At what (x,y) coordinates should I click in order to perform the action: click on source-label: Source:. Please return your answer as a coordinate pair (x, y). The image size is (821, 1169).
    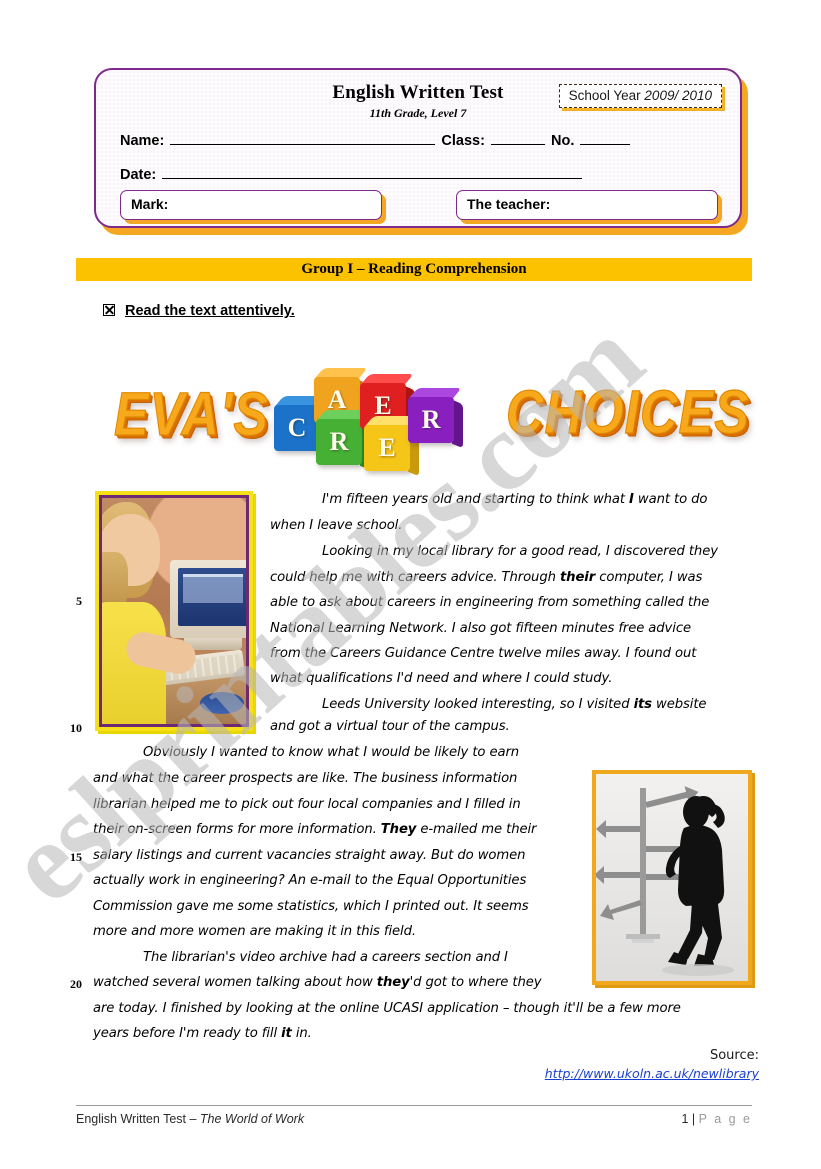
    Looking at the image, I should click on (734, 1055).